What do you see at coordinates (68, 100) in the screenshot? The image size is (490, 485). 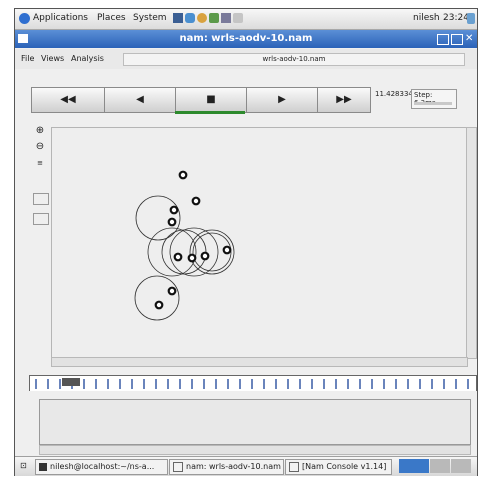 I see `rewind-button: ◀◀` at bounding box center [68, 100].